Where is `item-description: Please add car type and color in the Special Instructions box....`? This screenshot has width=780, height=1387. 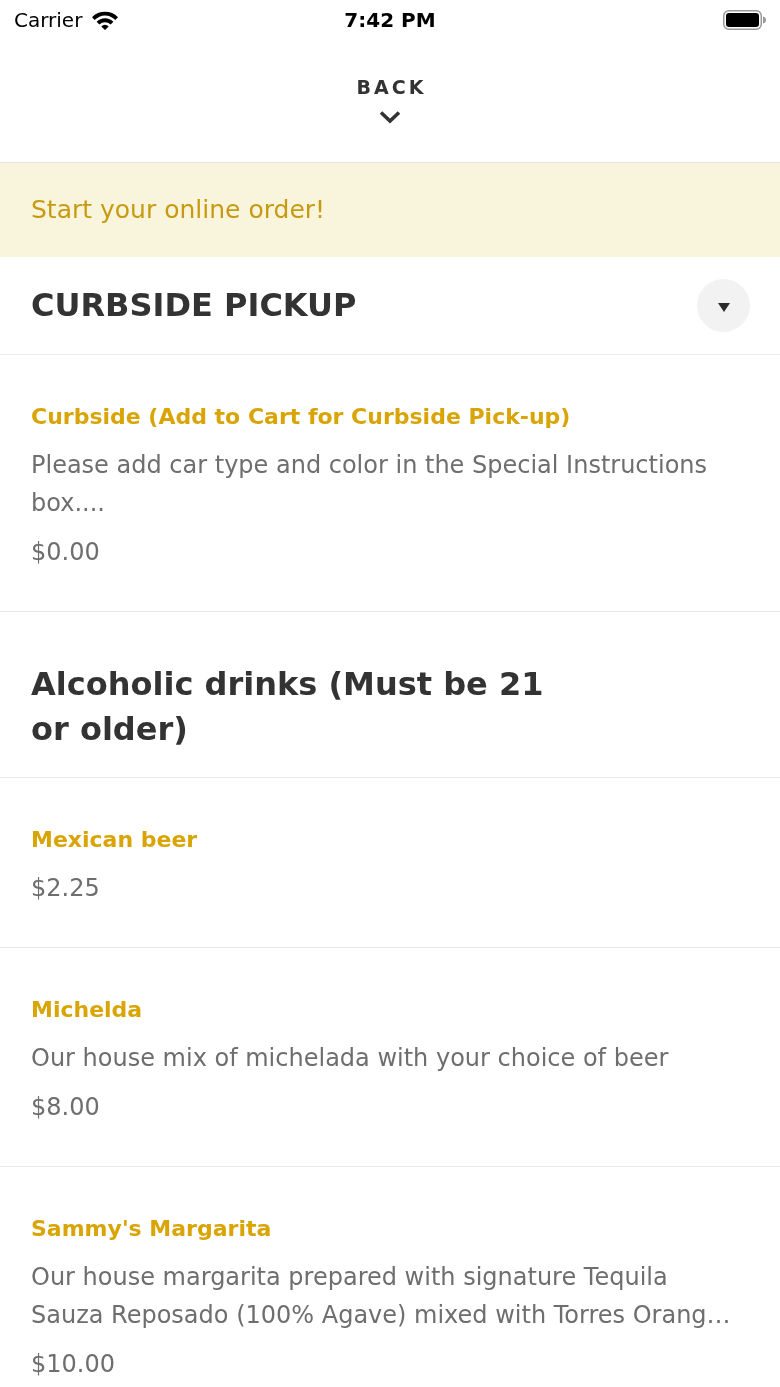
item-description: Please add car type and color in the Special Instructions box.... is located at coordinates (370, 484).